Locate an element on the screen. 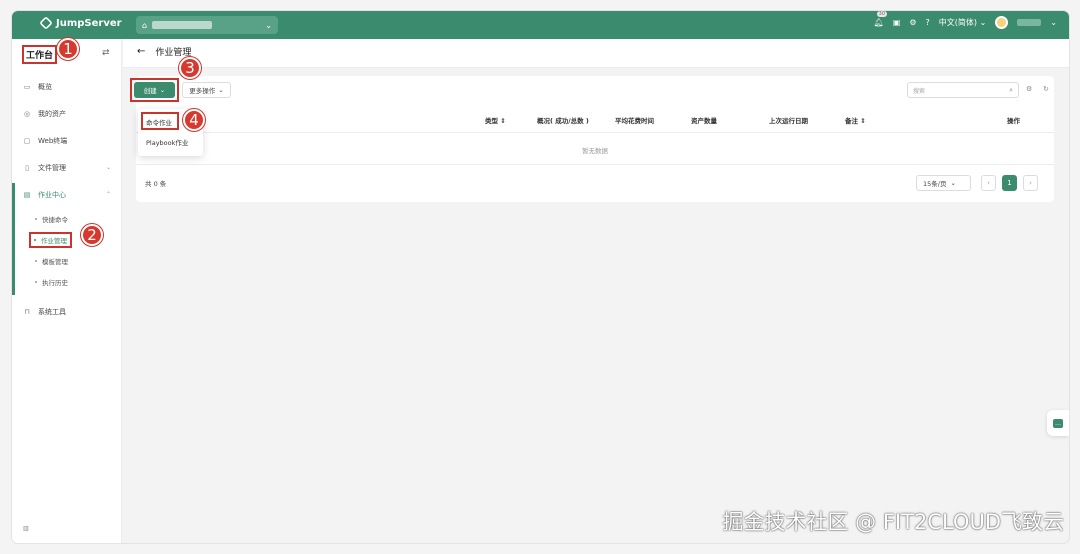 The image size is (1080, 554). org-icon: ⌂ is located at coordinates (145, 25).